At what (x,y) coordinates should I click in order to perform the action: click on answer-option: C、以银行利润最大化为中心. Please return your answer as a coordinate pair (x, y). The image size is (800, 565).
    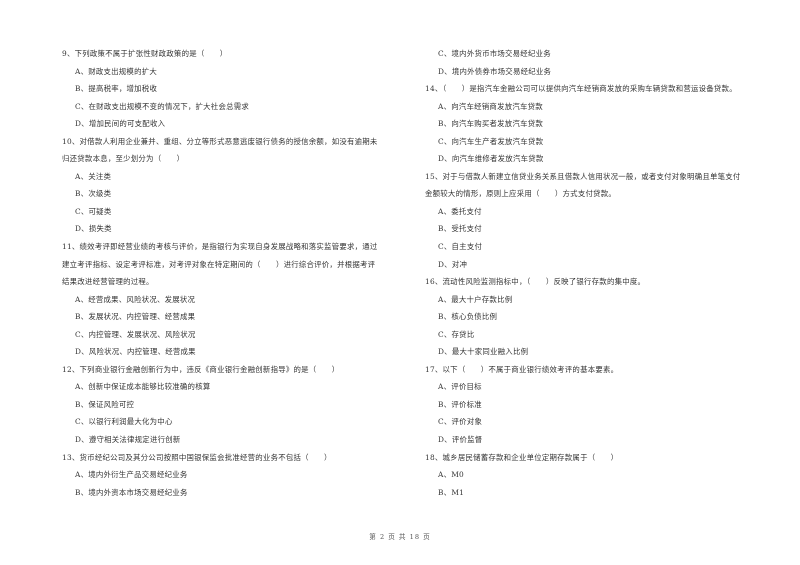
    Looking at the image, I should click on (124, 422).